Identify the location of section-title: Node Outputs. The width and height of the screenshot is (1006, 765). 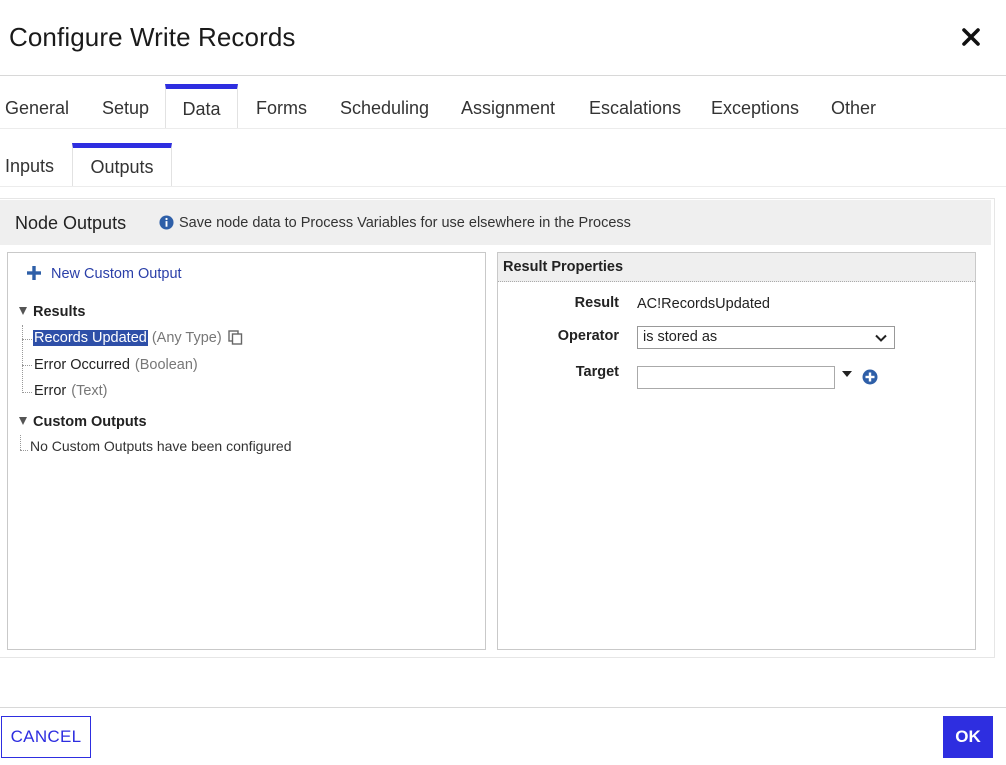
(71, 223).